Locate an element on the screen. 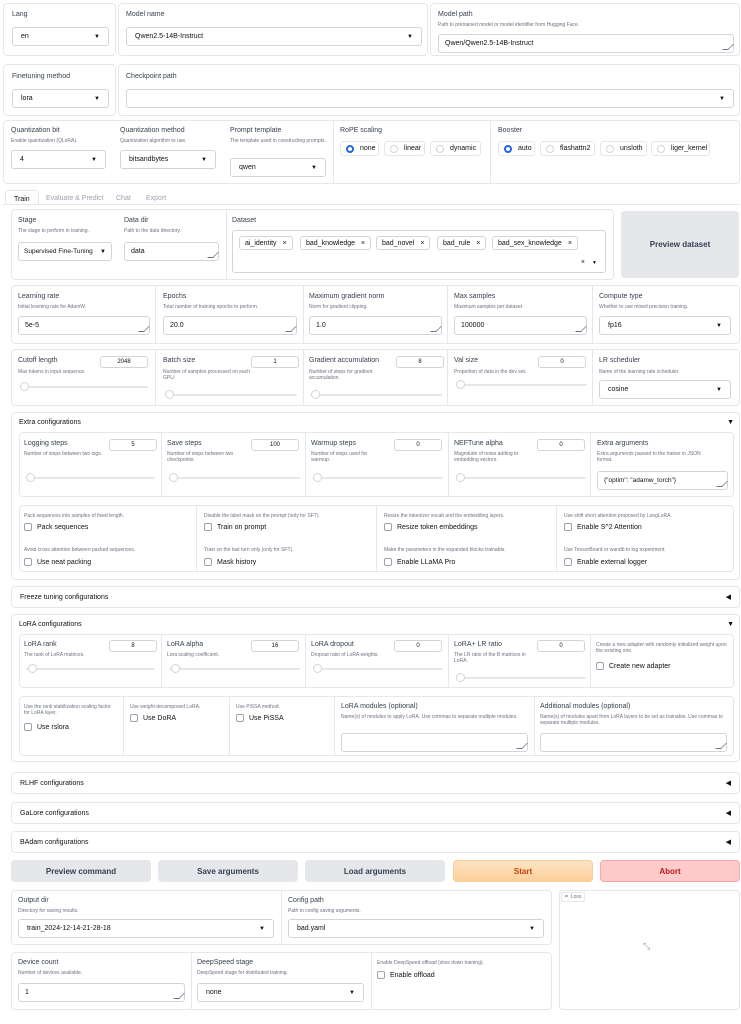 The image size is (741, 1024). tab-evaluate: Evaluate & Predict is located at coordinates (75, 198).